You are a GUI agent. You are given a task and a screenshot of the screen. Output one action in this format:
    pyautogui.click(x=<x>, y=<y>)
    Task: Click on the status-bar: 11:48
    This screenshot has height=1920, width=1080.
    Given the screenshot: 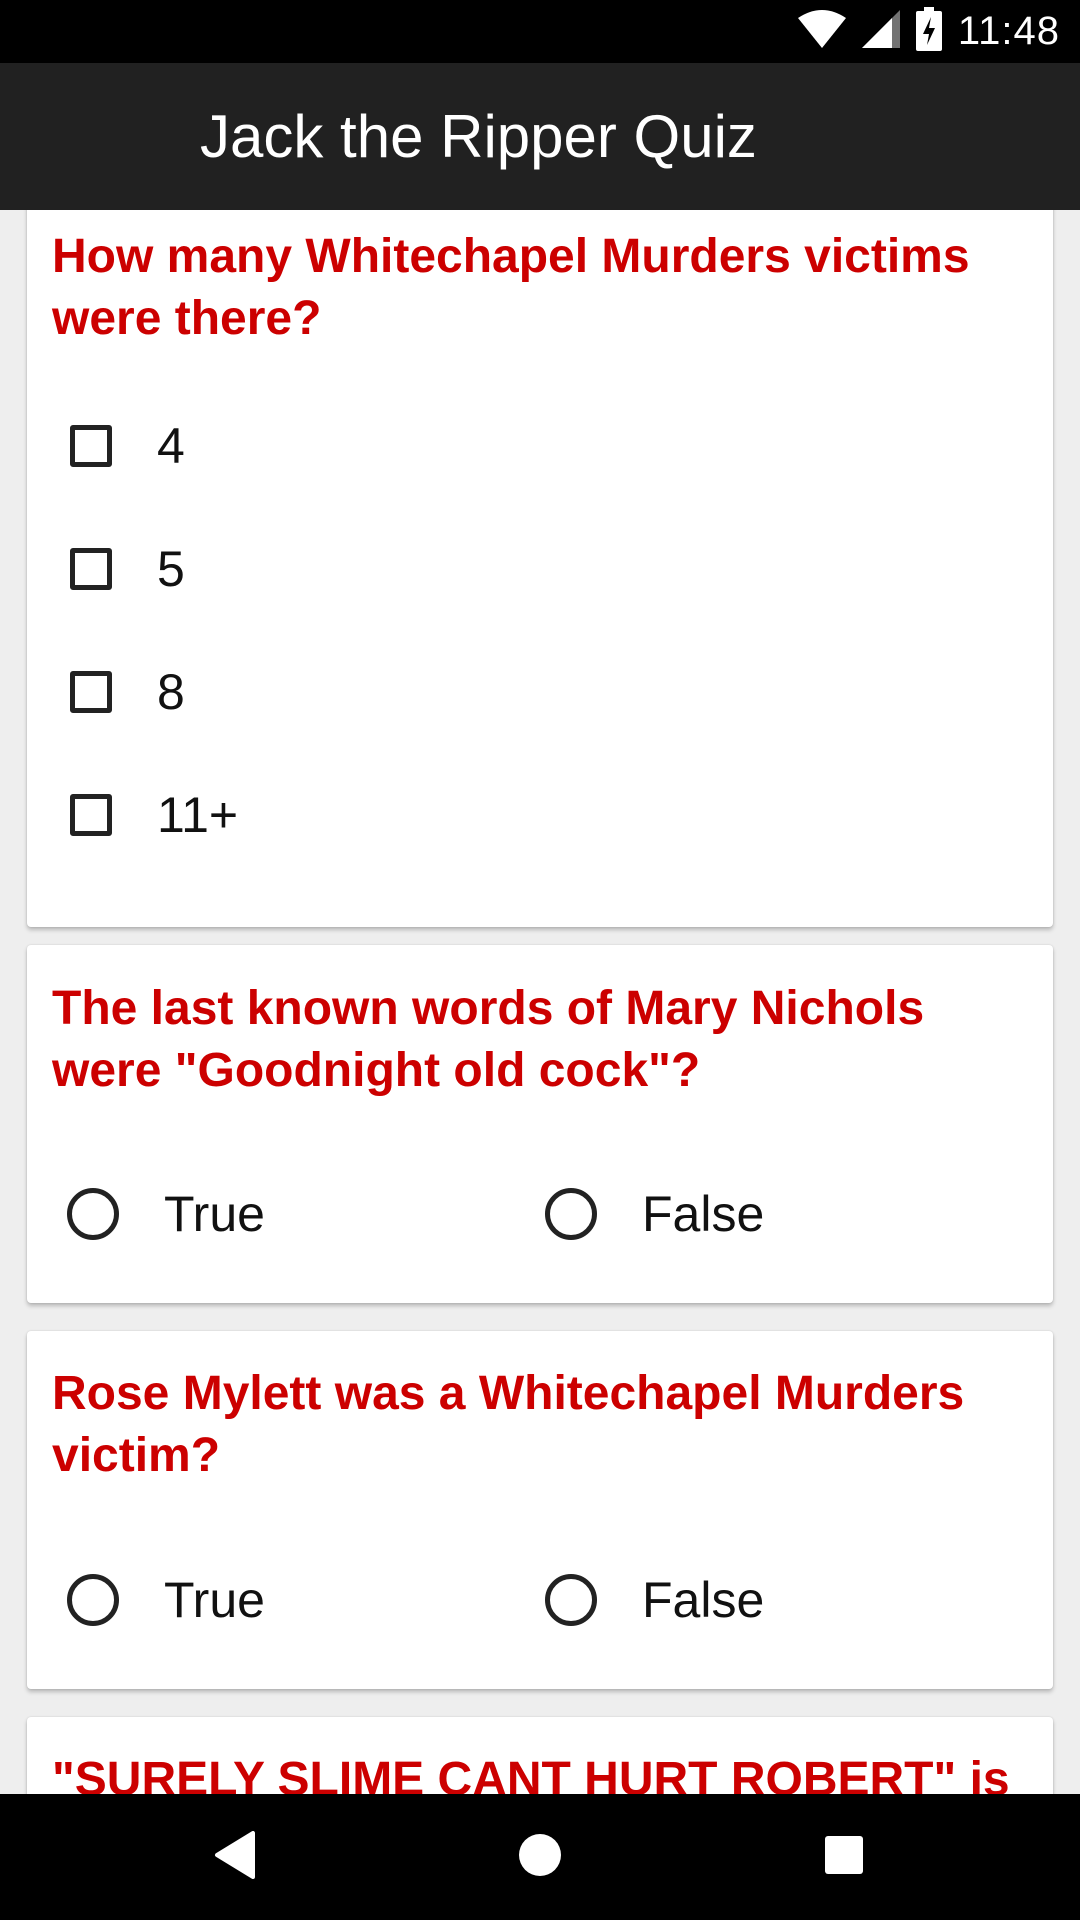 What is the action you would take?
    pyautogui.click(x=540, y=31)
    